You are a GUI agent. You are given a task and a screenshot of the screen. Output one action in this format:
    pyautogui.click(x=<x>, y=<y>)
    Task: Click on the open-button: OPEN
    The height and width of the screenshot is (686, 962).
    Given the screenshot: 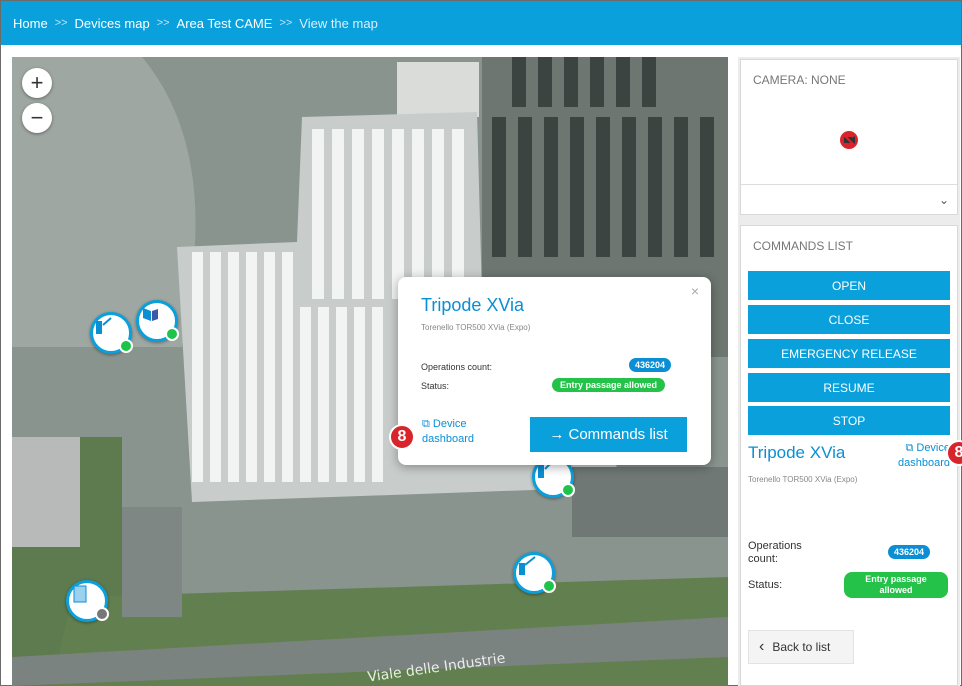 What is the action you would take?
    pyautogui.click(x=849, y=285)
    